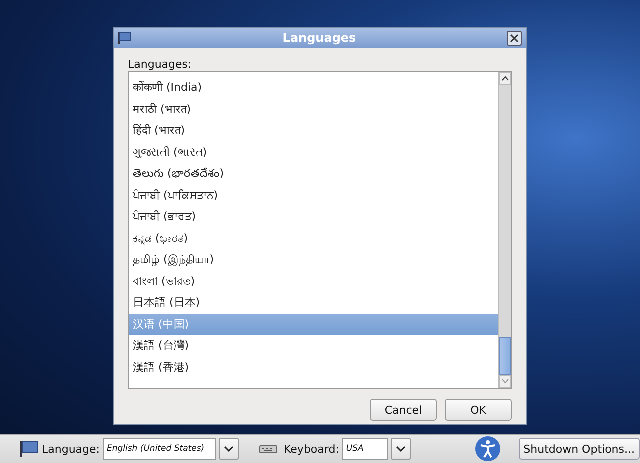 Image resolution: width=640 pixels, height=463 pixels. What do you see at coordinates (504, 230) in the screenshot?
I see `scrollbar` at bounding box center [504, 230].